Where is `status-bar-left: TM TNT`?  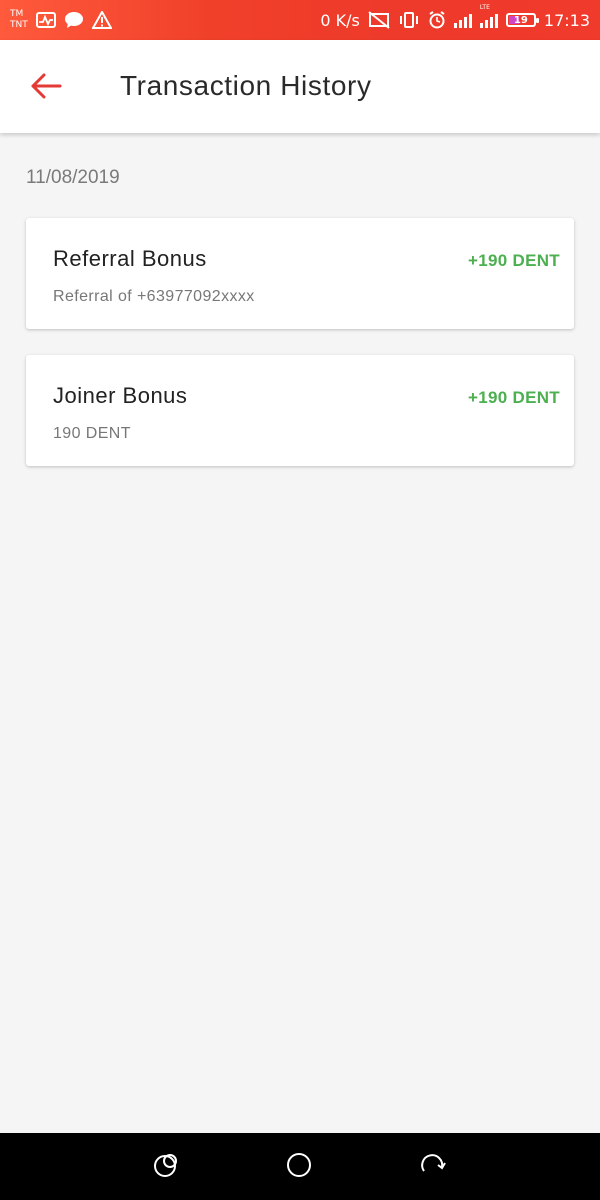 status-bar-left: TM TNT is located at coordinates (61, 20).